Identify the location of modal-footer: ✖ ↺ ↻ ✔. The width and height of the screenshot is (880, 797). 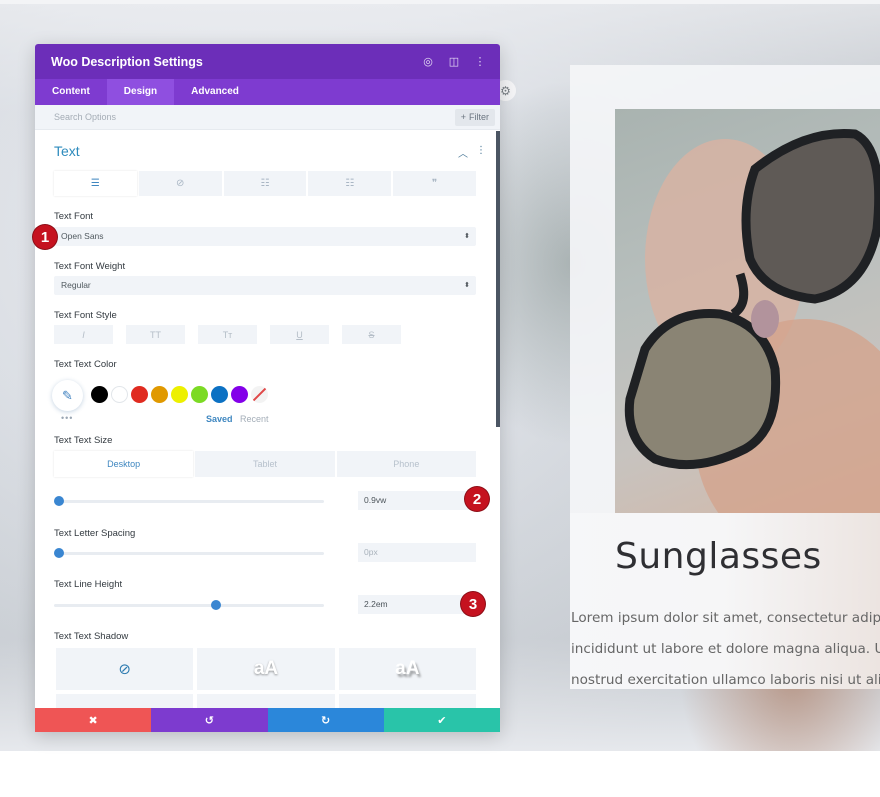
(267, 720).